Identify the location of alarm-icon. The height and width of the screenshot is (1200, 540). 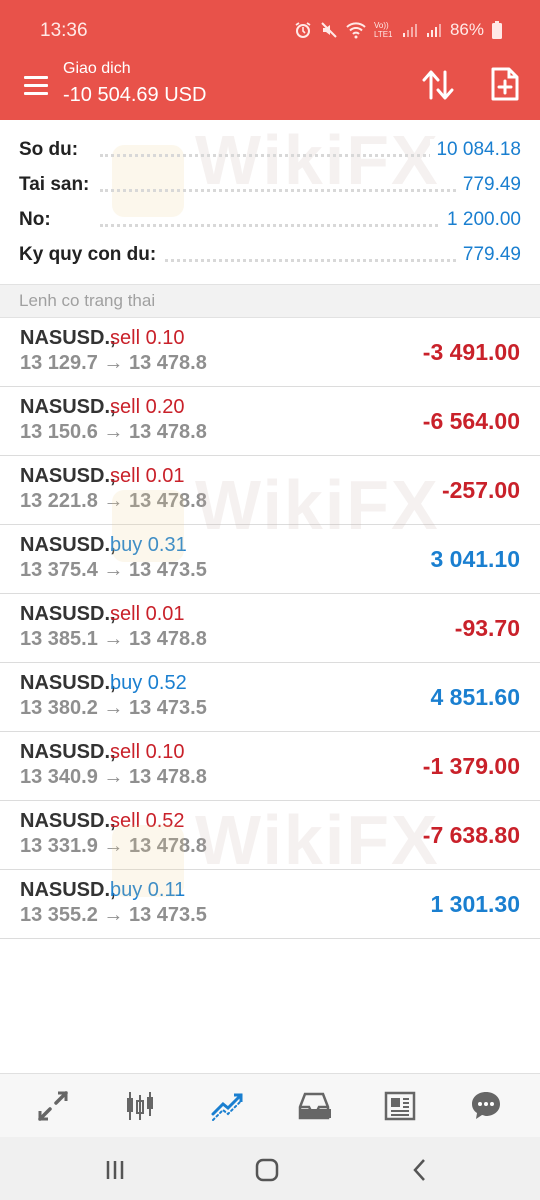
(303, 30).